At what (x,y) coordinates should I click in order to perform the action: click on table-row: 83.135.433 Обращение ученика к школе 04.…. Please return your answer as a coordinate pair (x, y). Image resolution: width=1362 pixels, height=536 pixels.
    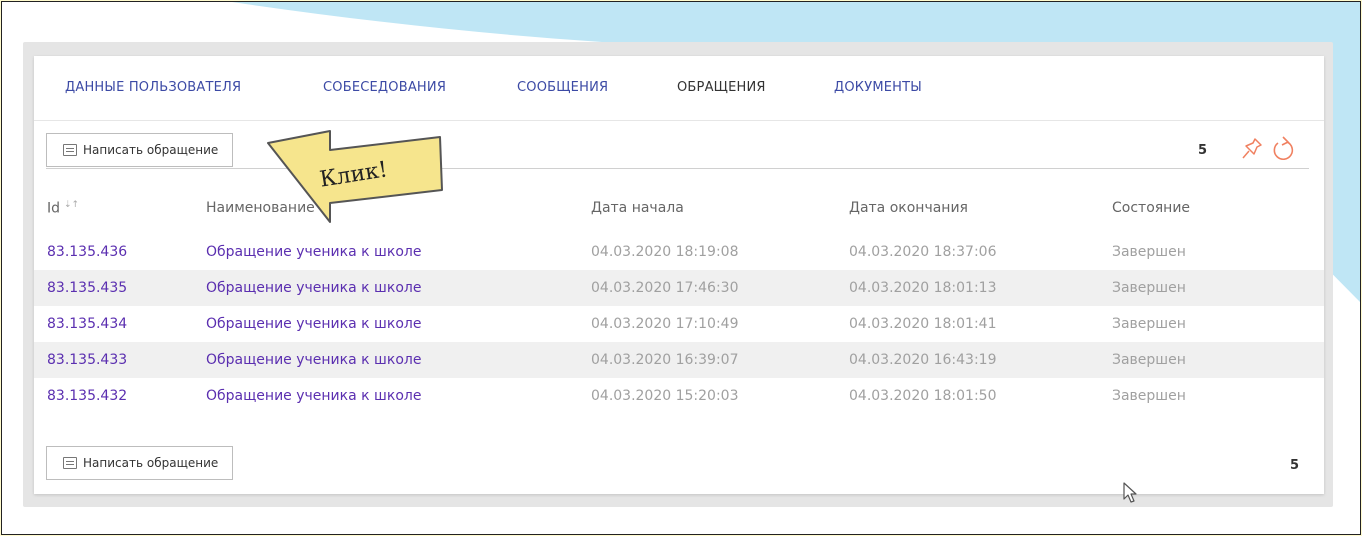
    Looking at the image, I should click on (679, 360).